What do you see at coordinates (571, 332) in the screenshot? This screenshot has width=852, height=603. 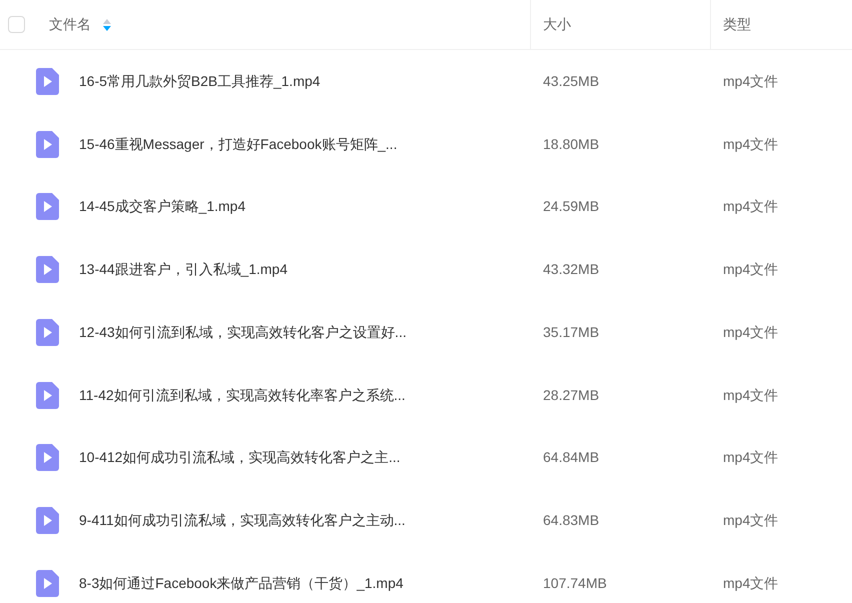 I see `file-size: 35.17MB` at bounding box center [571, 332].